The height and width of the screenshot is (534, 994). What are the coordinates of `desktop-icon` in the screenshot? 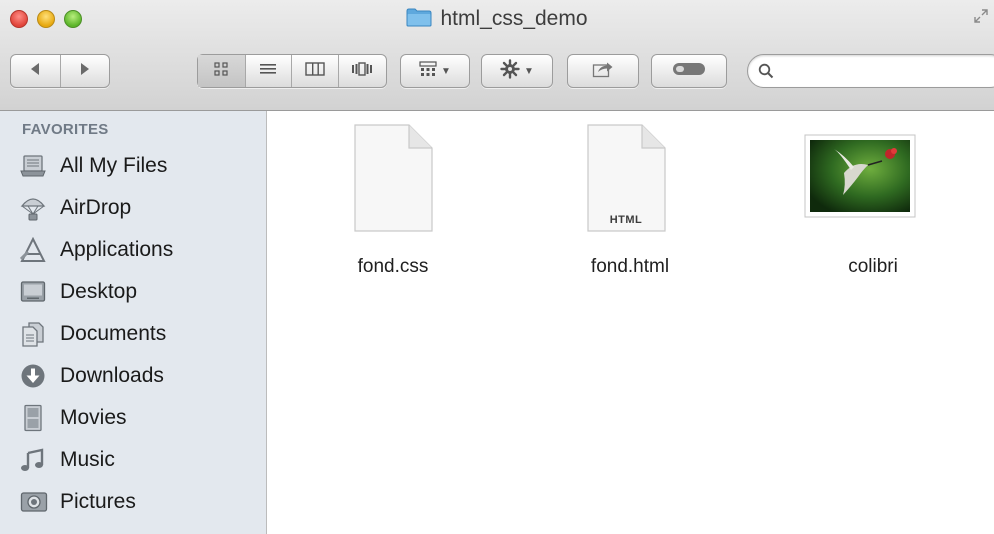 It's located at (38, 292).